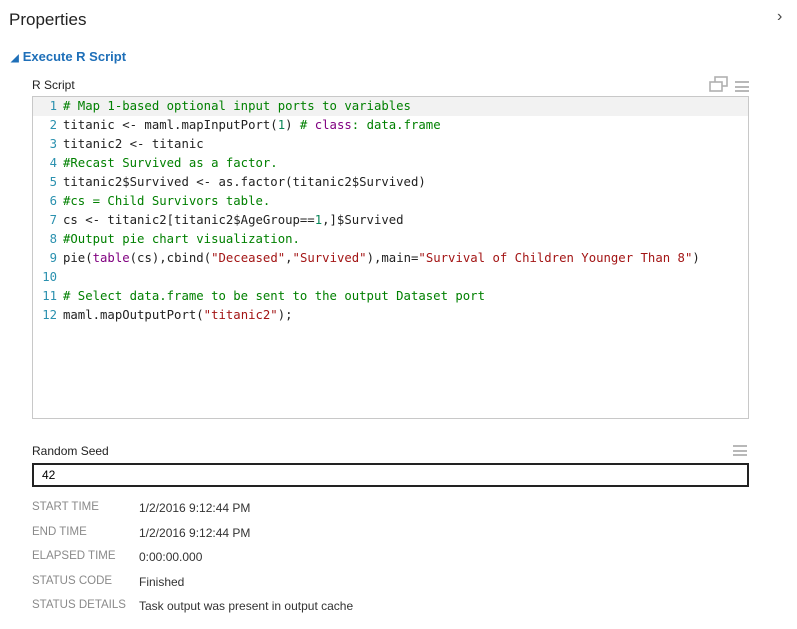 The height and width of the screenshot is (629, 797). What do you see at coordinates (70, 451) in the screenshot?
I see `random-seed-label: Random Seed` at bounding box center [70, 451].